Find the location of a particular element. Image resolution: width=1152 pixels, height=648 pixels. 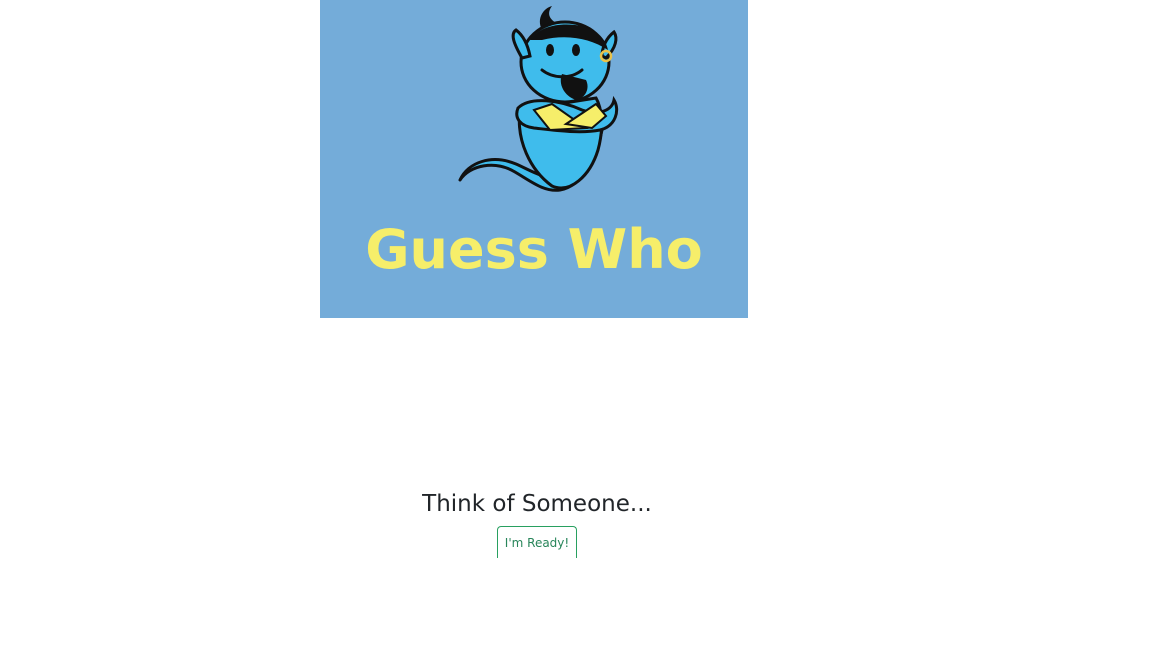

ready-button: I'm Ready! is located at coordinates (537, 542).